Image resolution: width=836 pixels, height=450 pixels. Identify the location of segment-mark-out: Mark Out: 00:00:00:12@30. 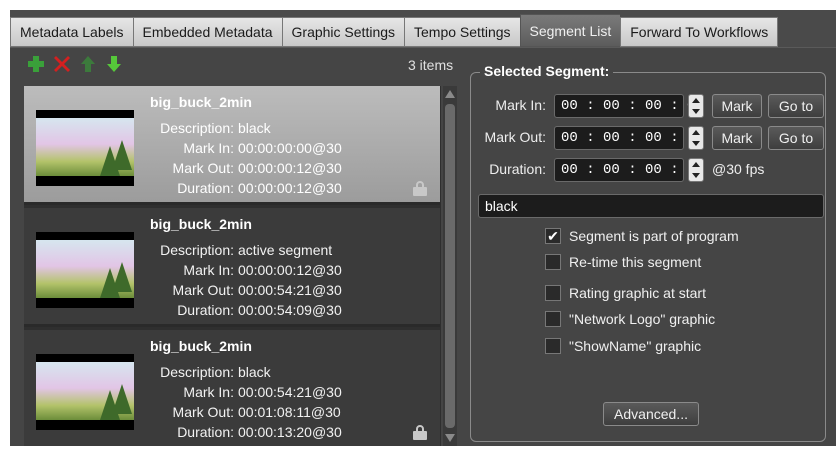
(257, 168).